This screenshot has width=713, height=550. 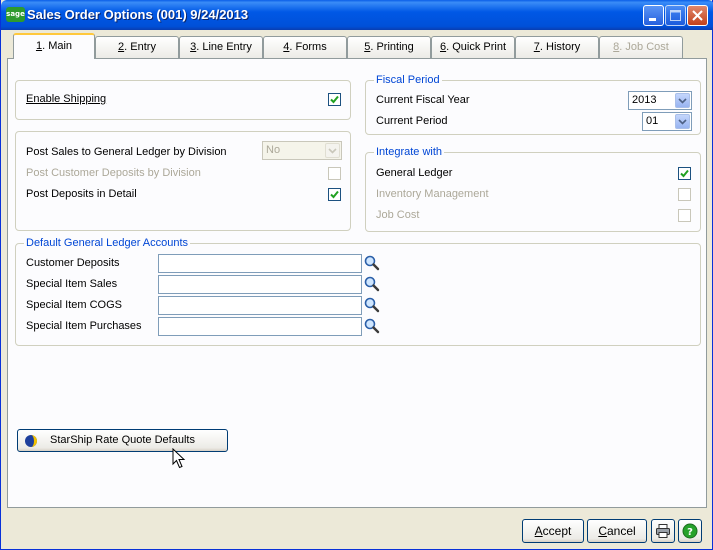 I want to click on tab-quick-print: 6. Quick Print, so click(x=473, y=47).